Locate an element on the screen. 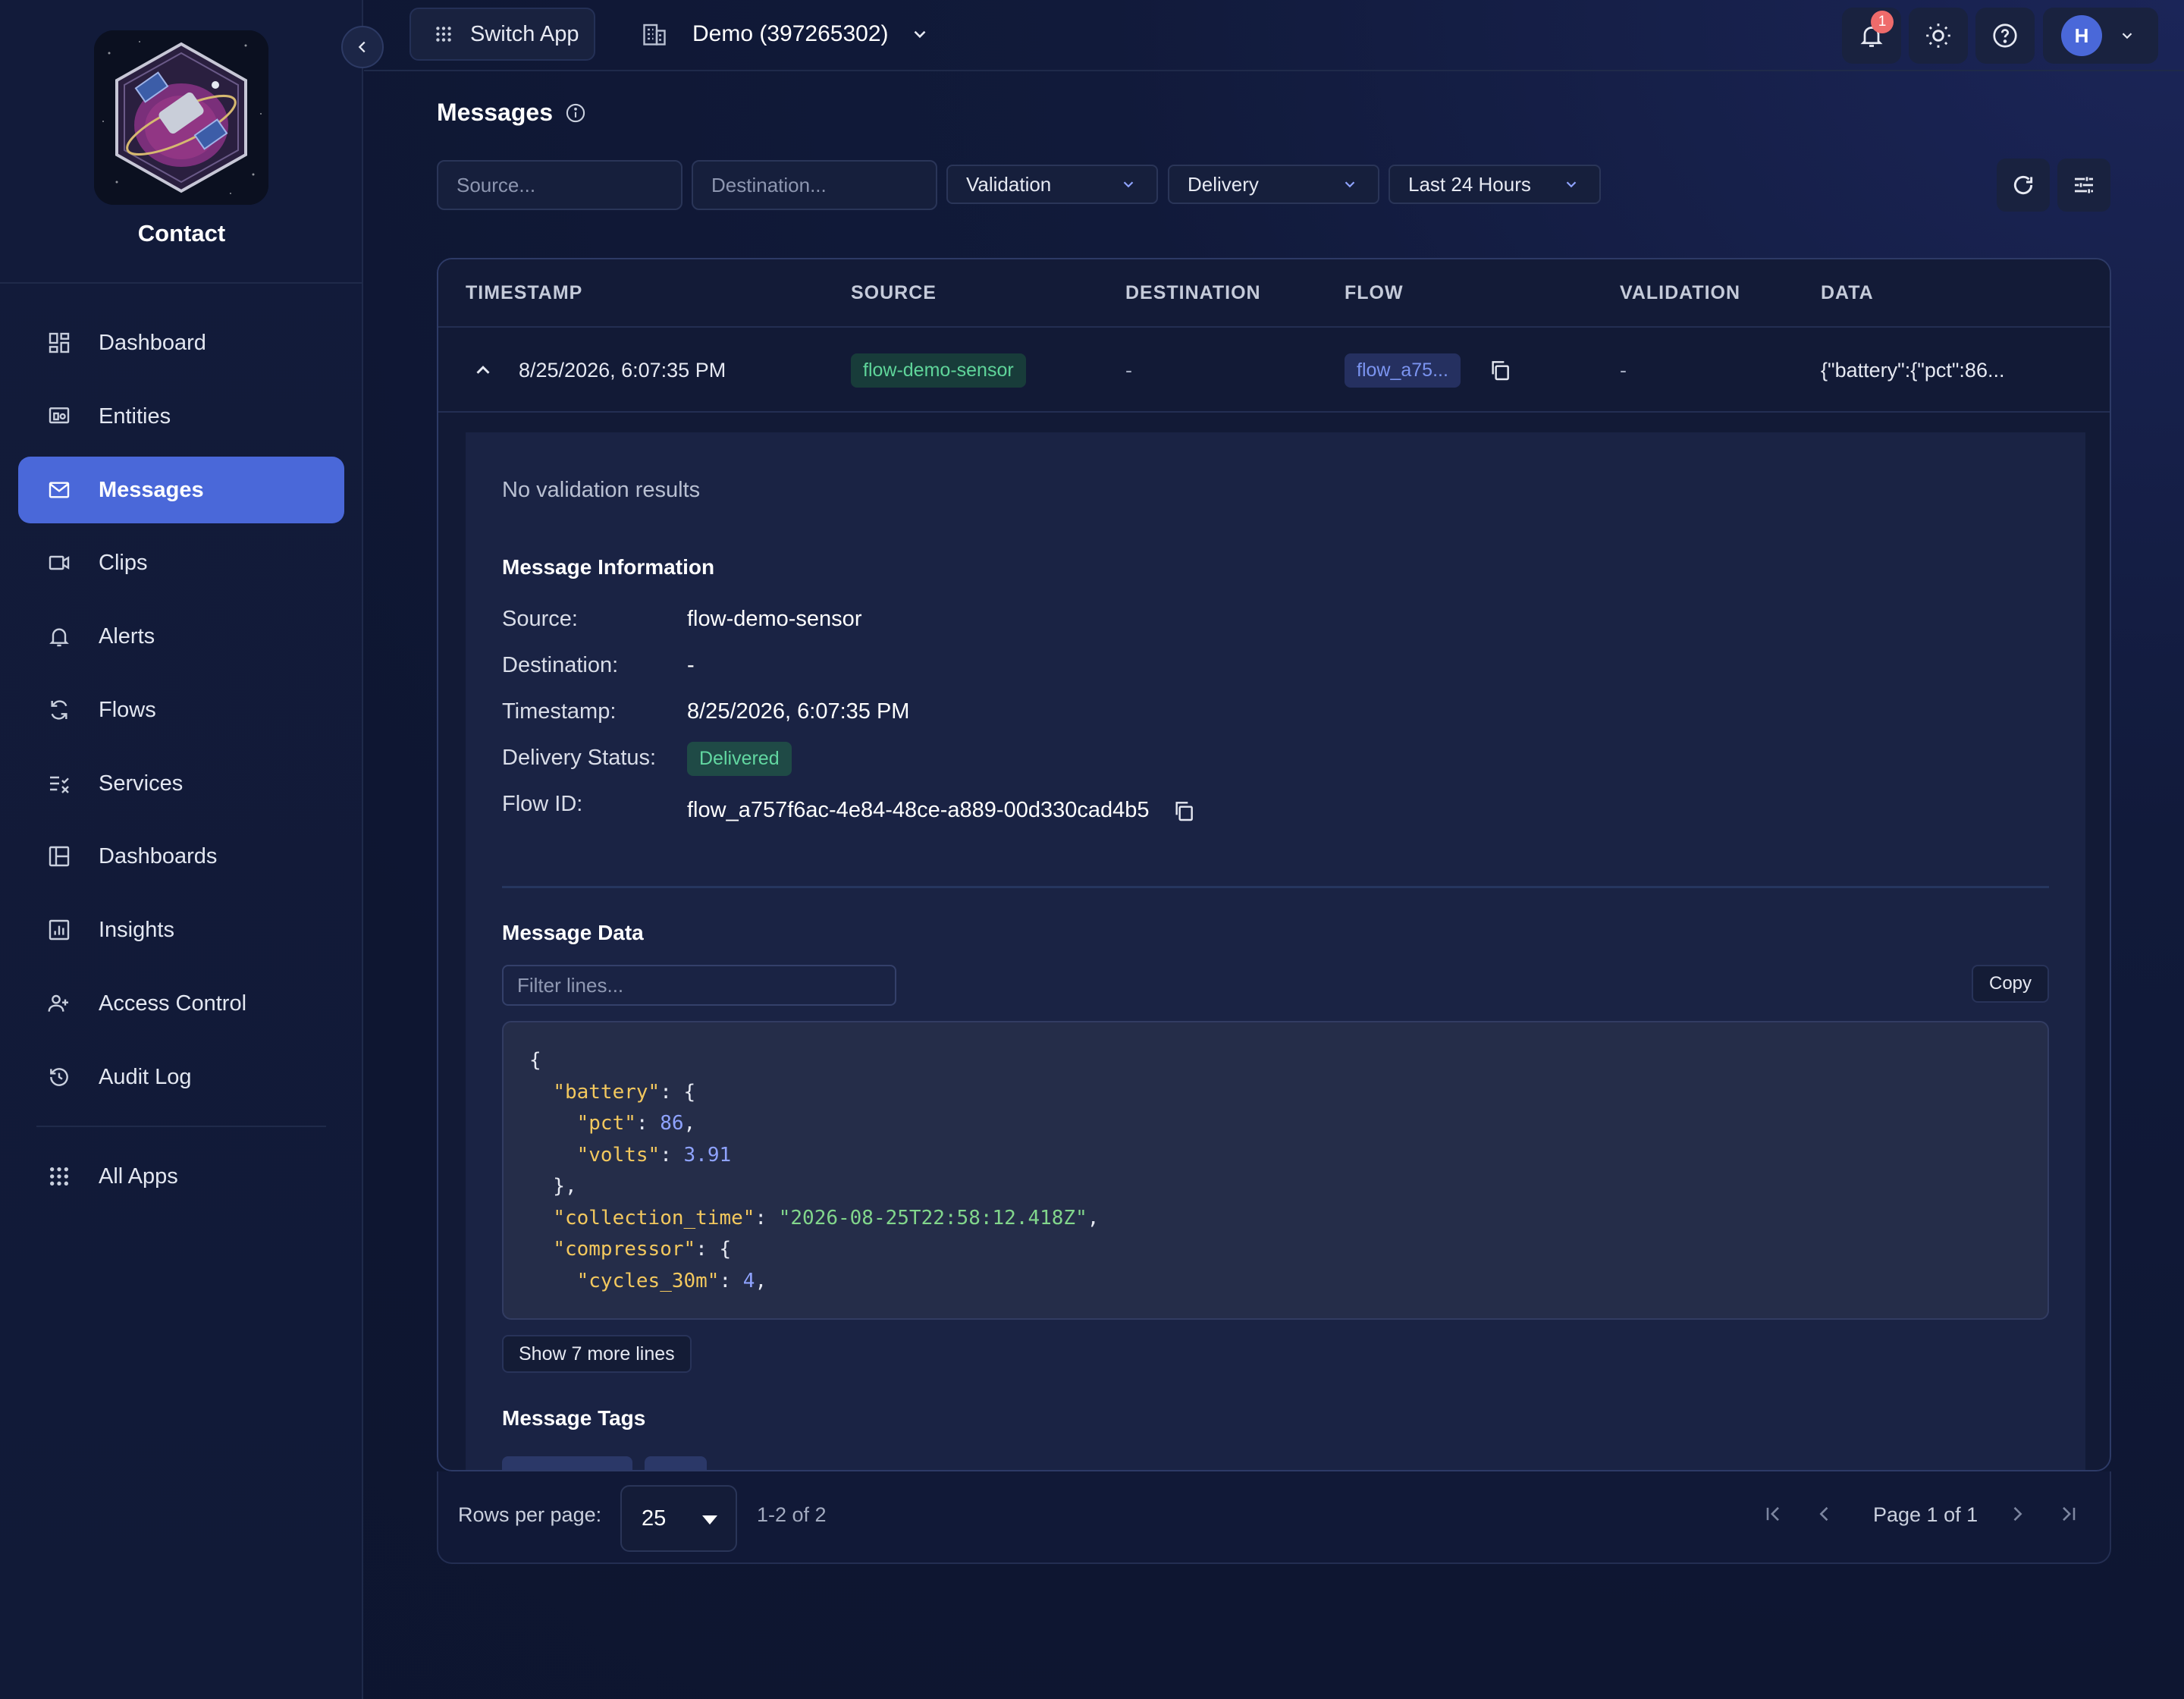 The image size is (2184, 1699). copy-icon is located at coordinates (1184, 811).